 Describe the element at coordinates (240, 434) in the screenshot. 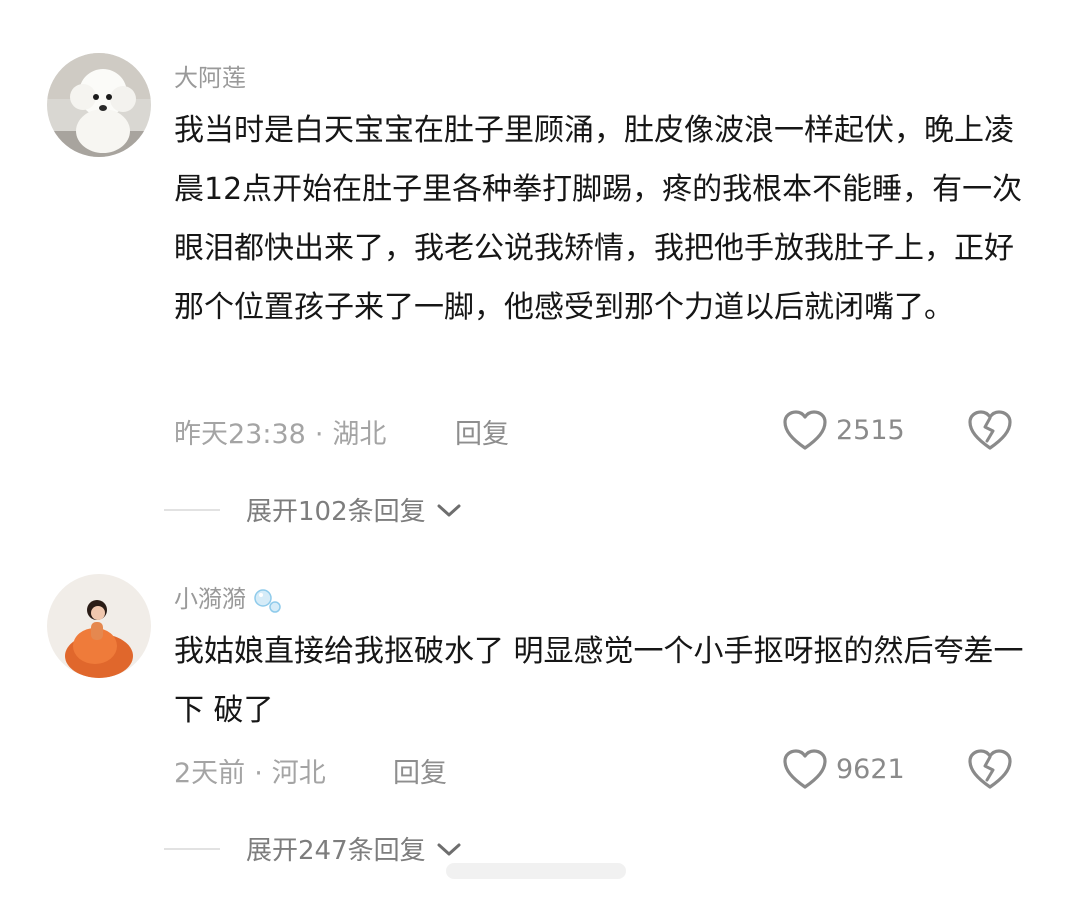

I see `timestamp: 昨天23:38` at that location.